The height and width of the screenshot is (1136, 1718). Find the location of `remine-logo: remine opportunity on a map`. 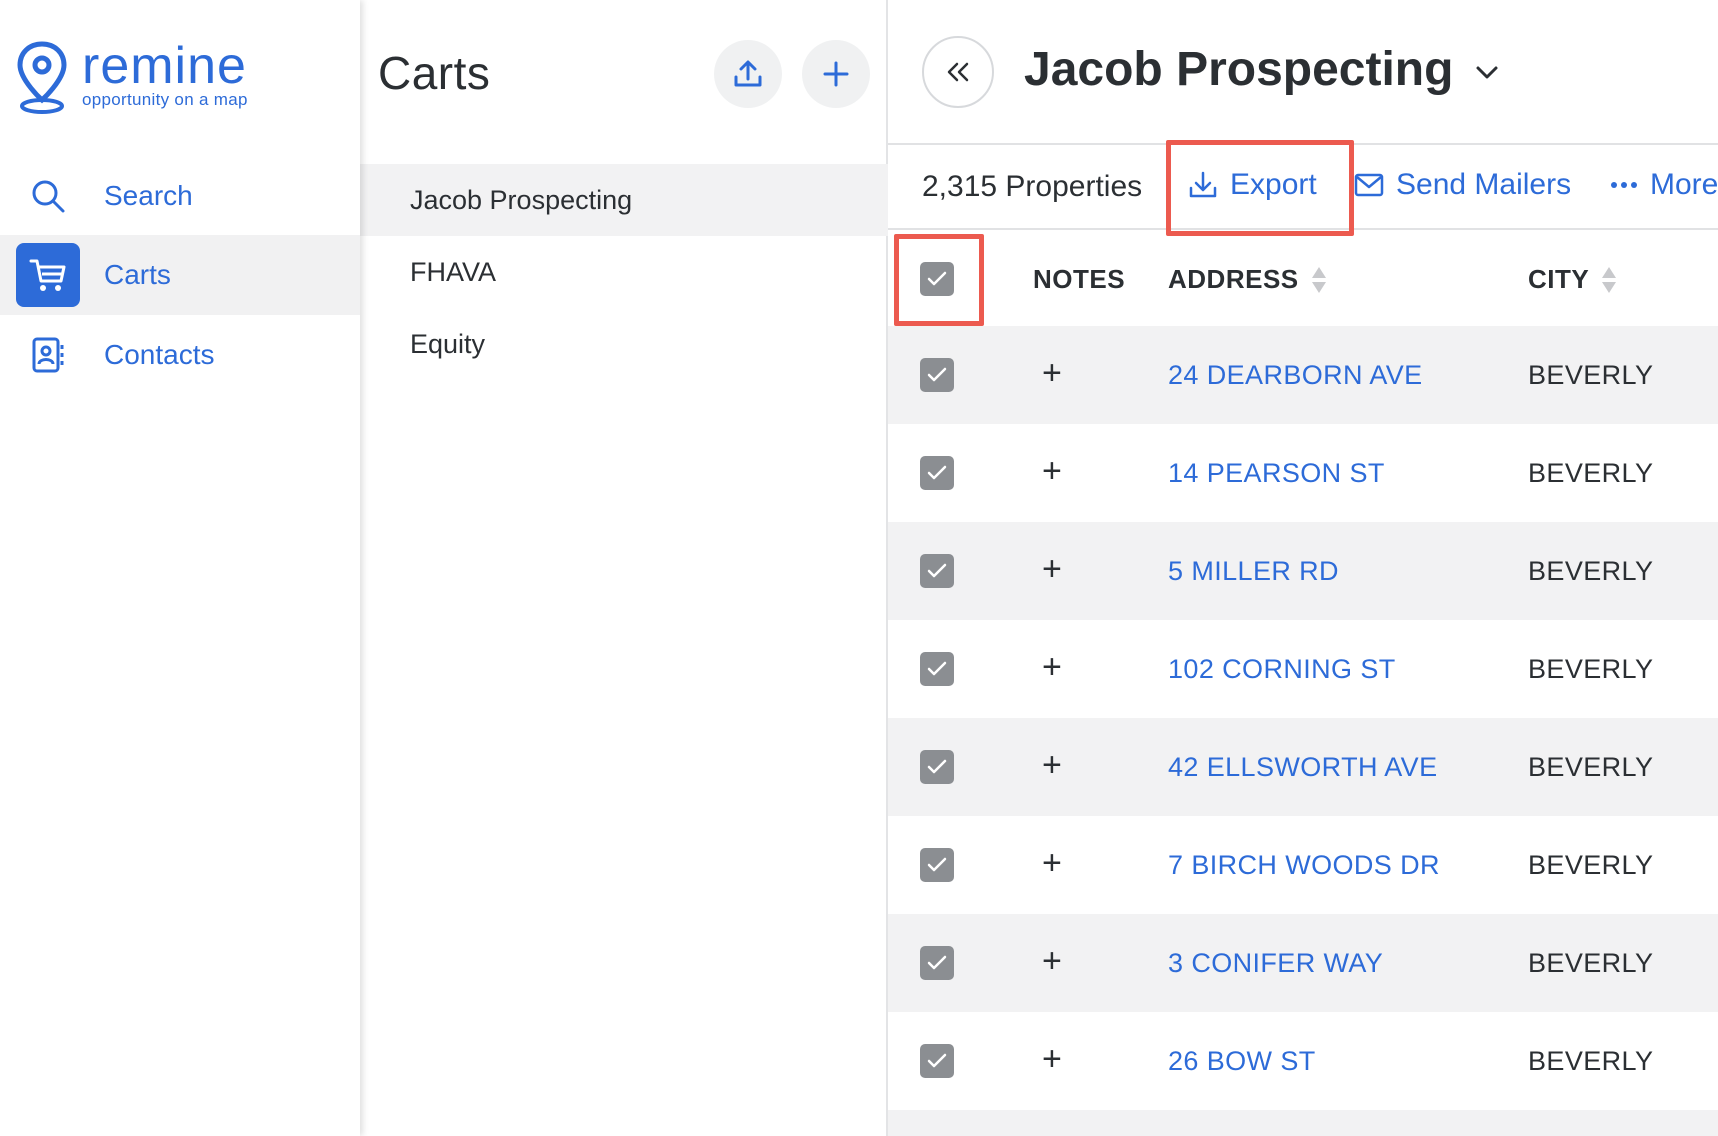

remine-logo: remine opportunity on a map is located at coordinates (131, 78).